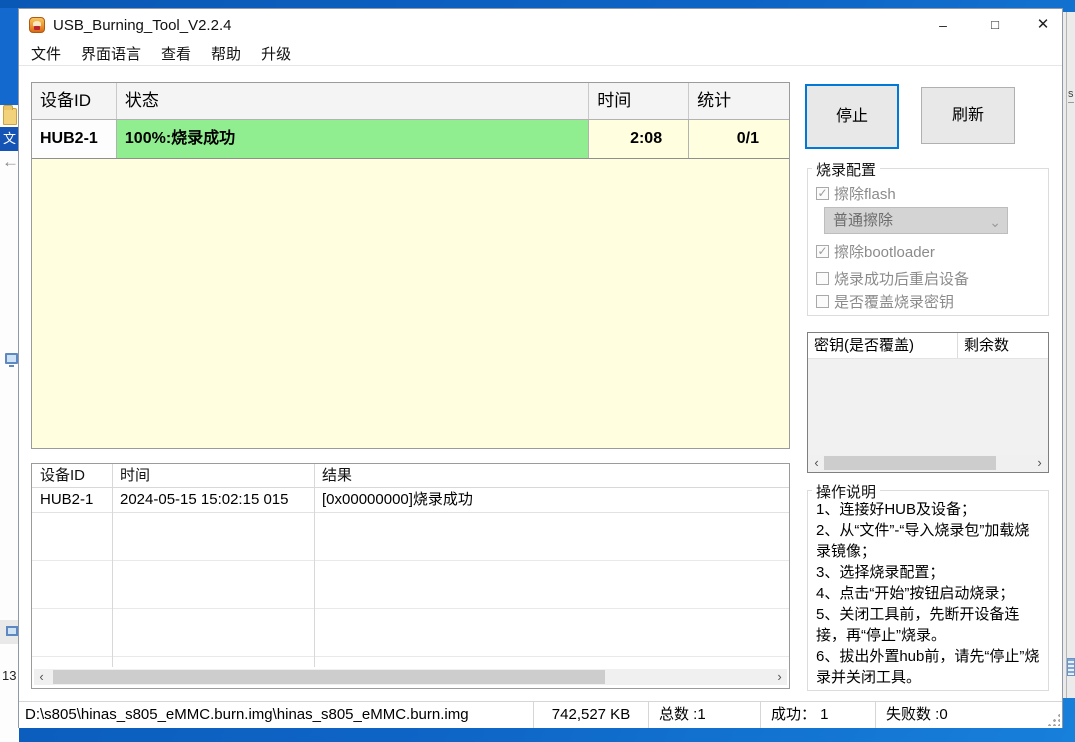 The image size is (1075, 742). Describe the element at coordinates (818, 715) in the screenshot. I see `status-success-count: 成功： 1` at that location.